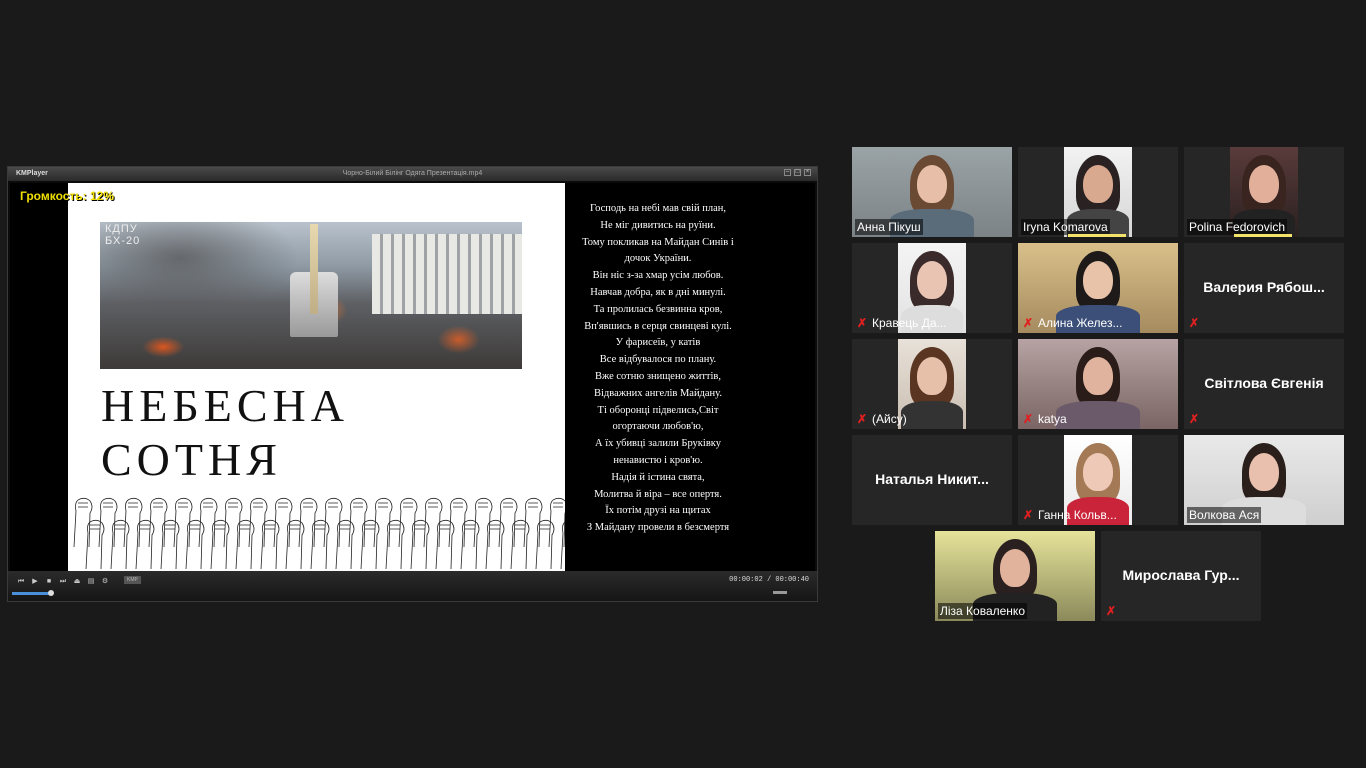  I want to click on poem-line: Вп'явшись в серця свинцеві кулі., so click(658, 326).